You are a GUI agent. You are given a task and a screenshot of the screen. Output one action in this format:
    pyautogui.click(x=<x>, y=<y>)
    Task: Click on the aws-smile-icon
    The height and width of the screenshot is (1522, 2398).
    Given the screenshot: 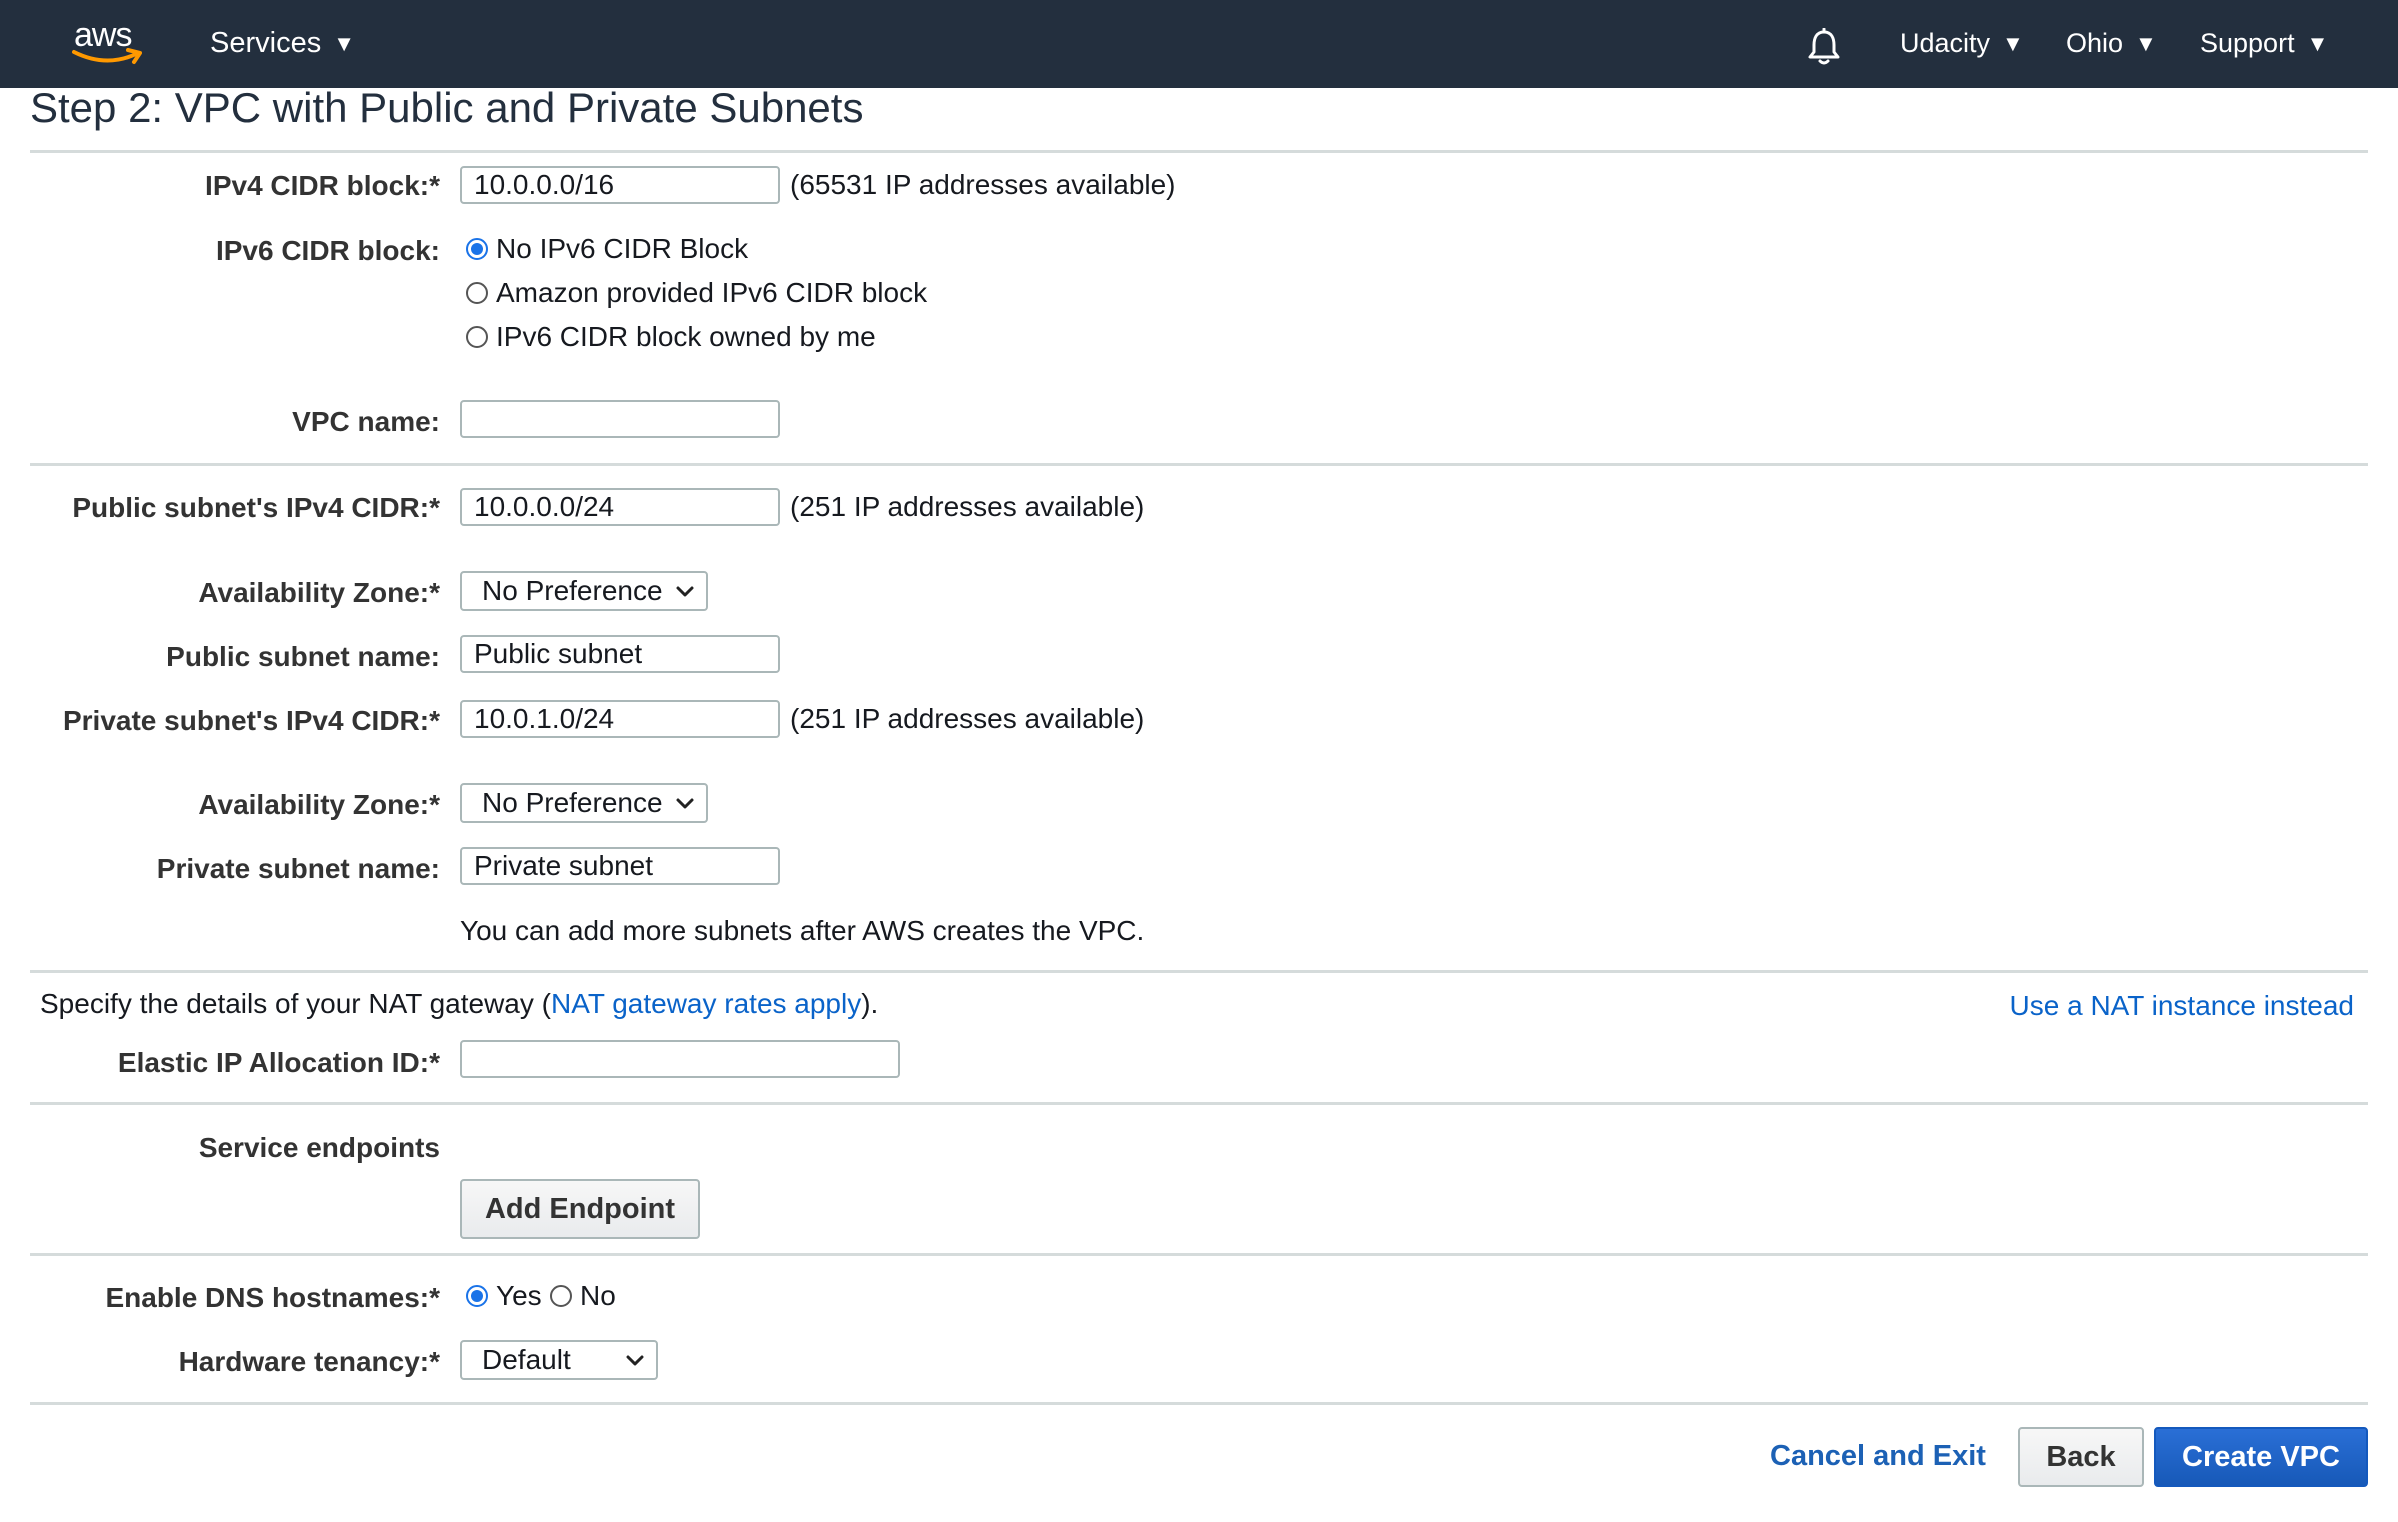 What is the action you would take?
    pyautogui.click(x=107, y=56)
    